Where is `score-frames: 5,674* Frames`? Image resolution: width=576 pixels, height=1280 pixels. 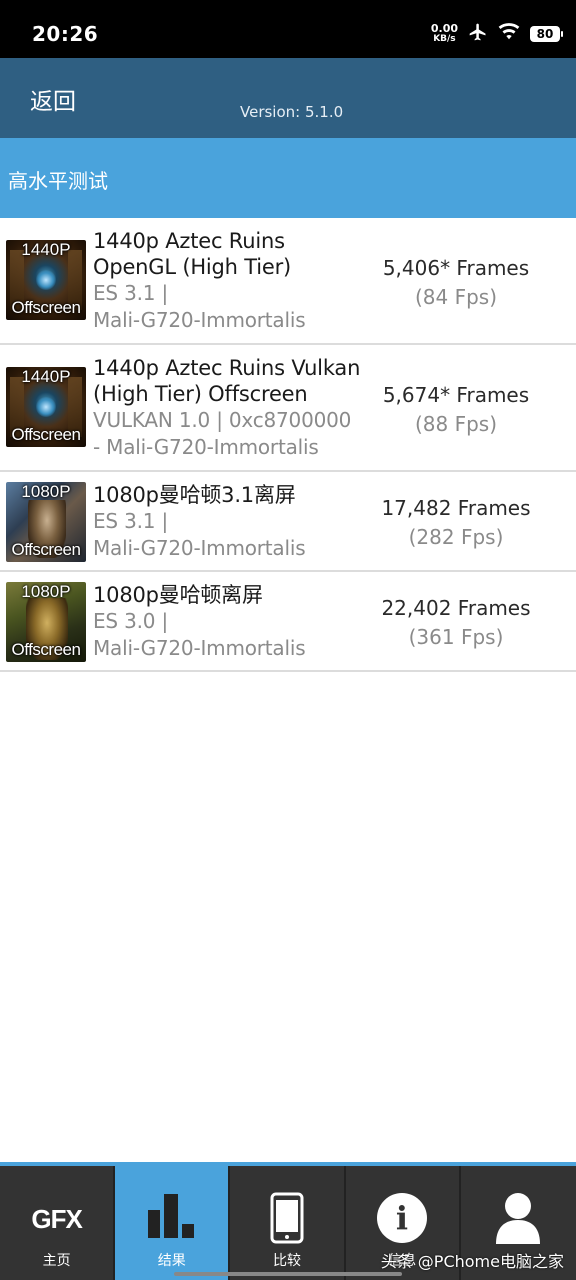 score-frames: 5,674* Frames is located at coordinates (456, 395).